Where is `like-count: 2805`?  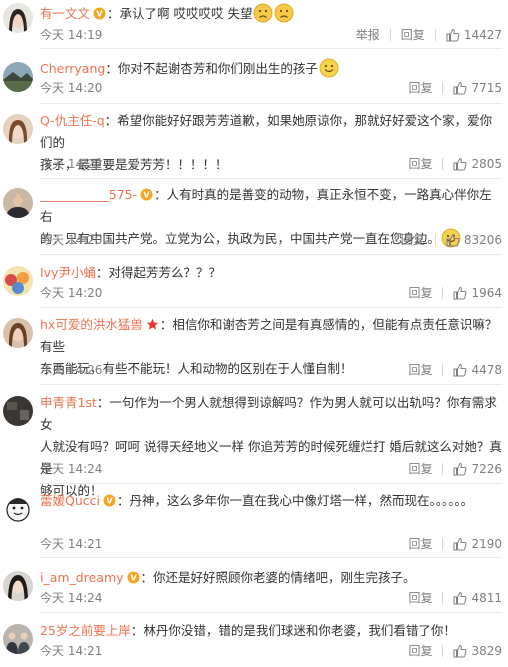
like-count: 2805 is located at coordinates (486, 164).